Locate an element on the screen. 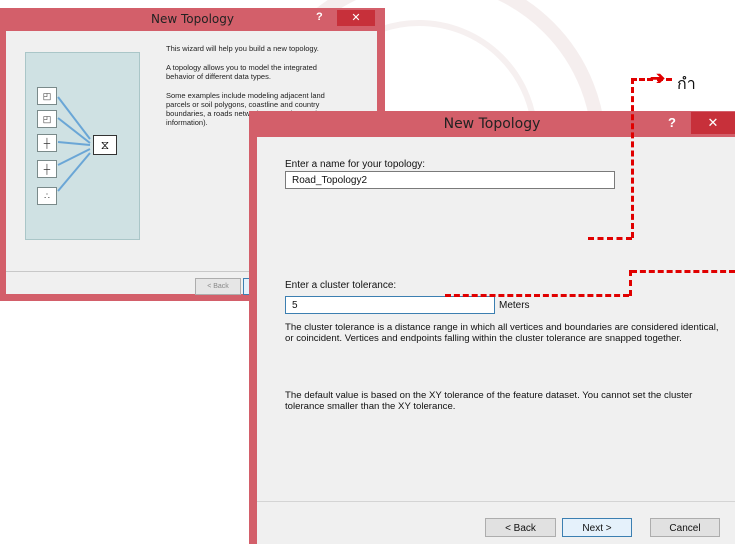 The image size is (735, 544). annotation-text: กำ is located at coordinates (686, 83).